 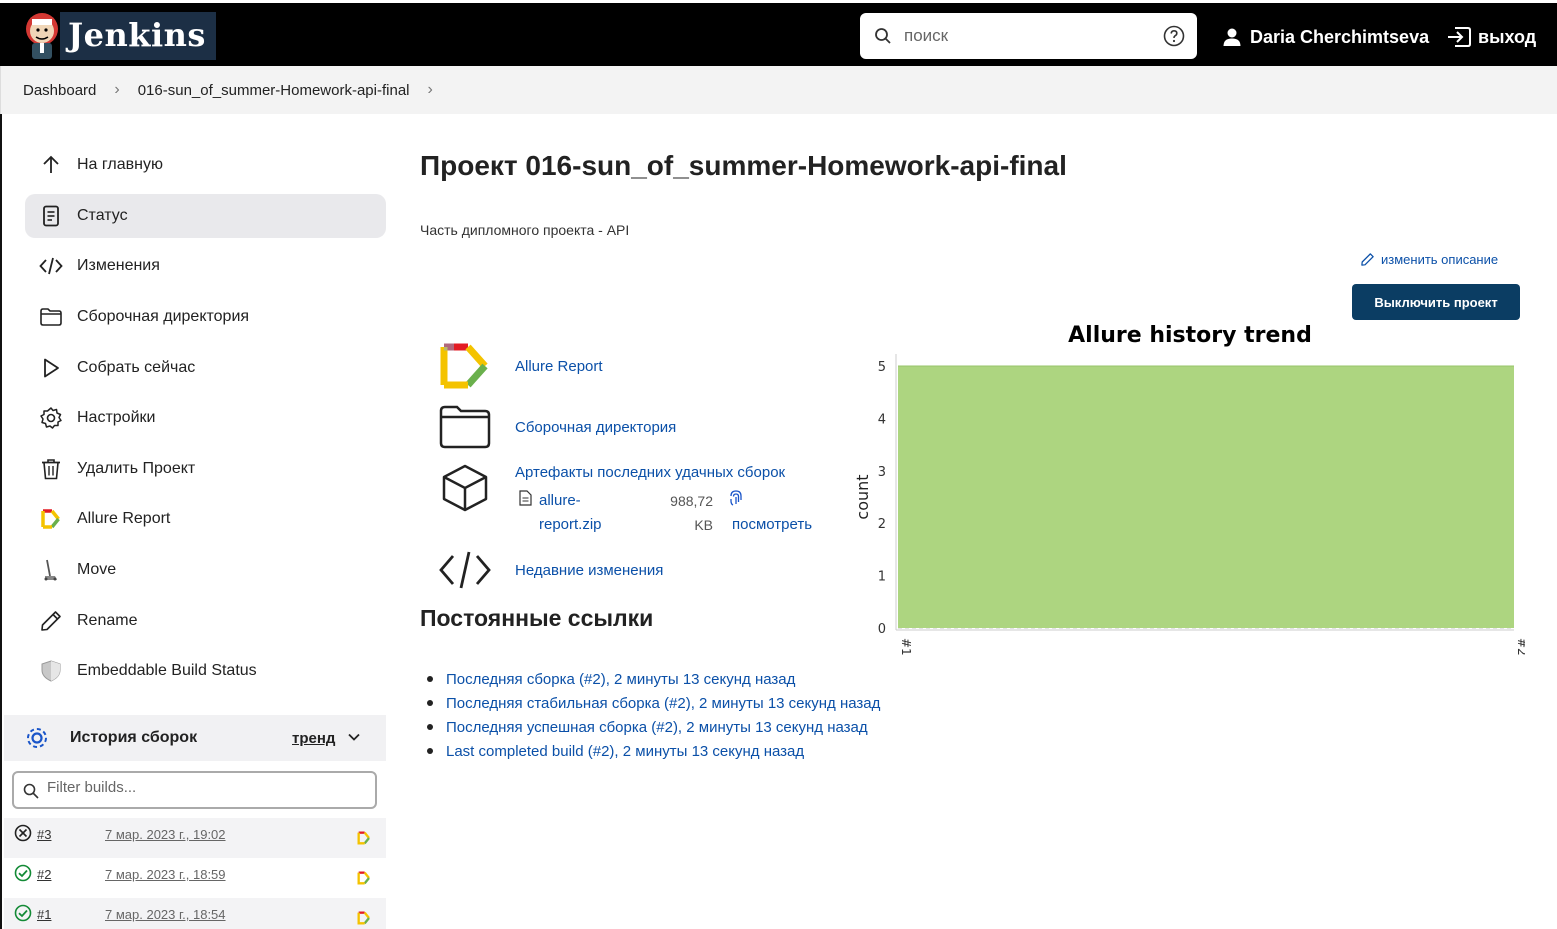 What do you see at coordinates (138, 36) in the screenshot?
I see `jenkins-brand: Jenkins` at bounding box center [138, 36].